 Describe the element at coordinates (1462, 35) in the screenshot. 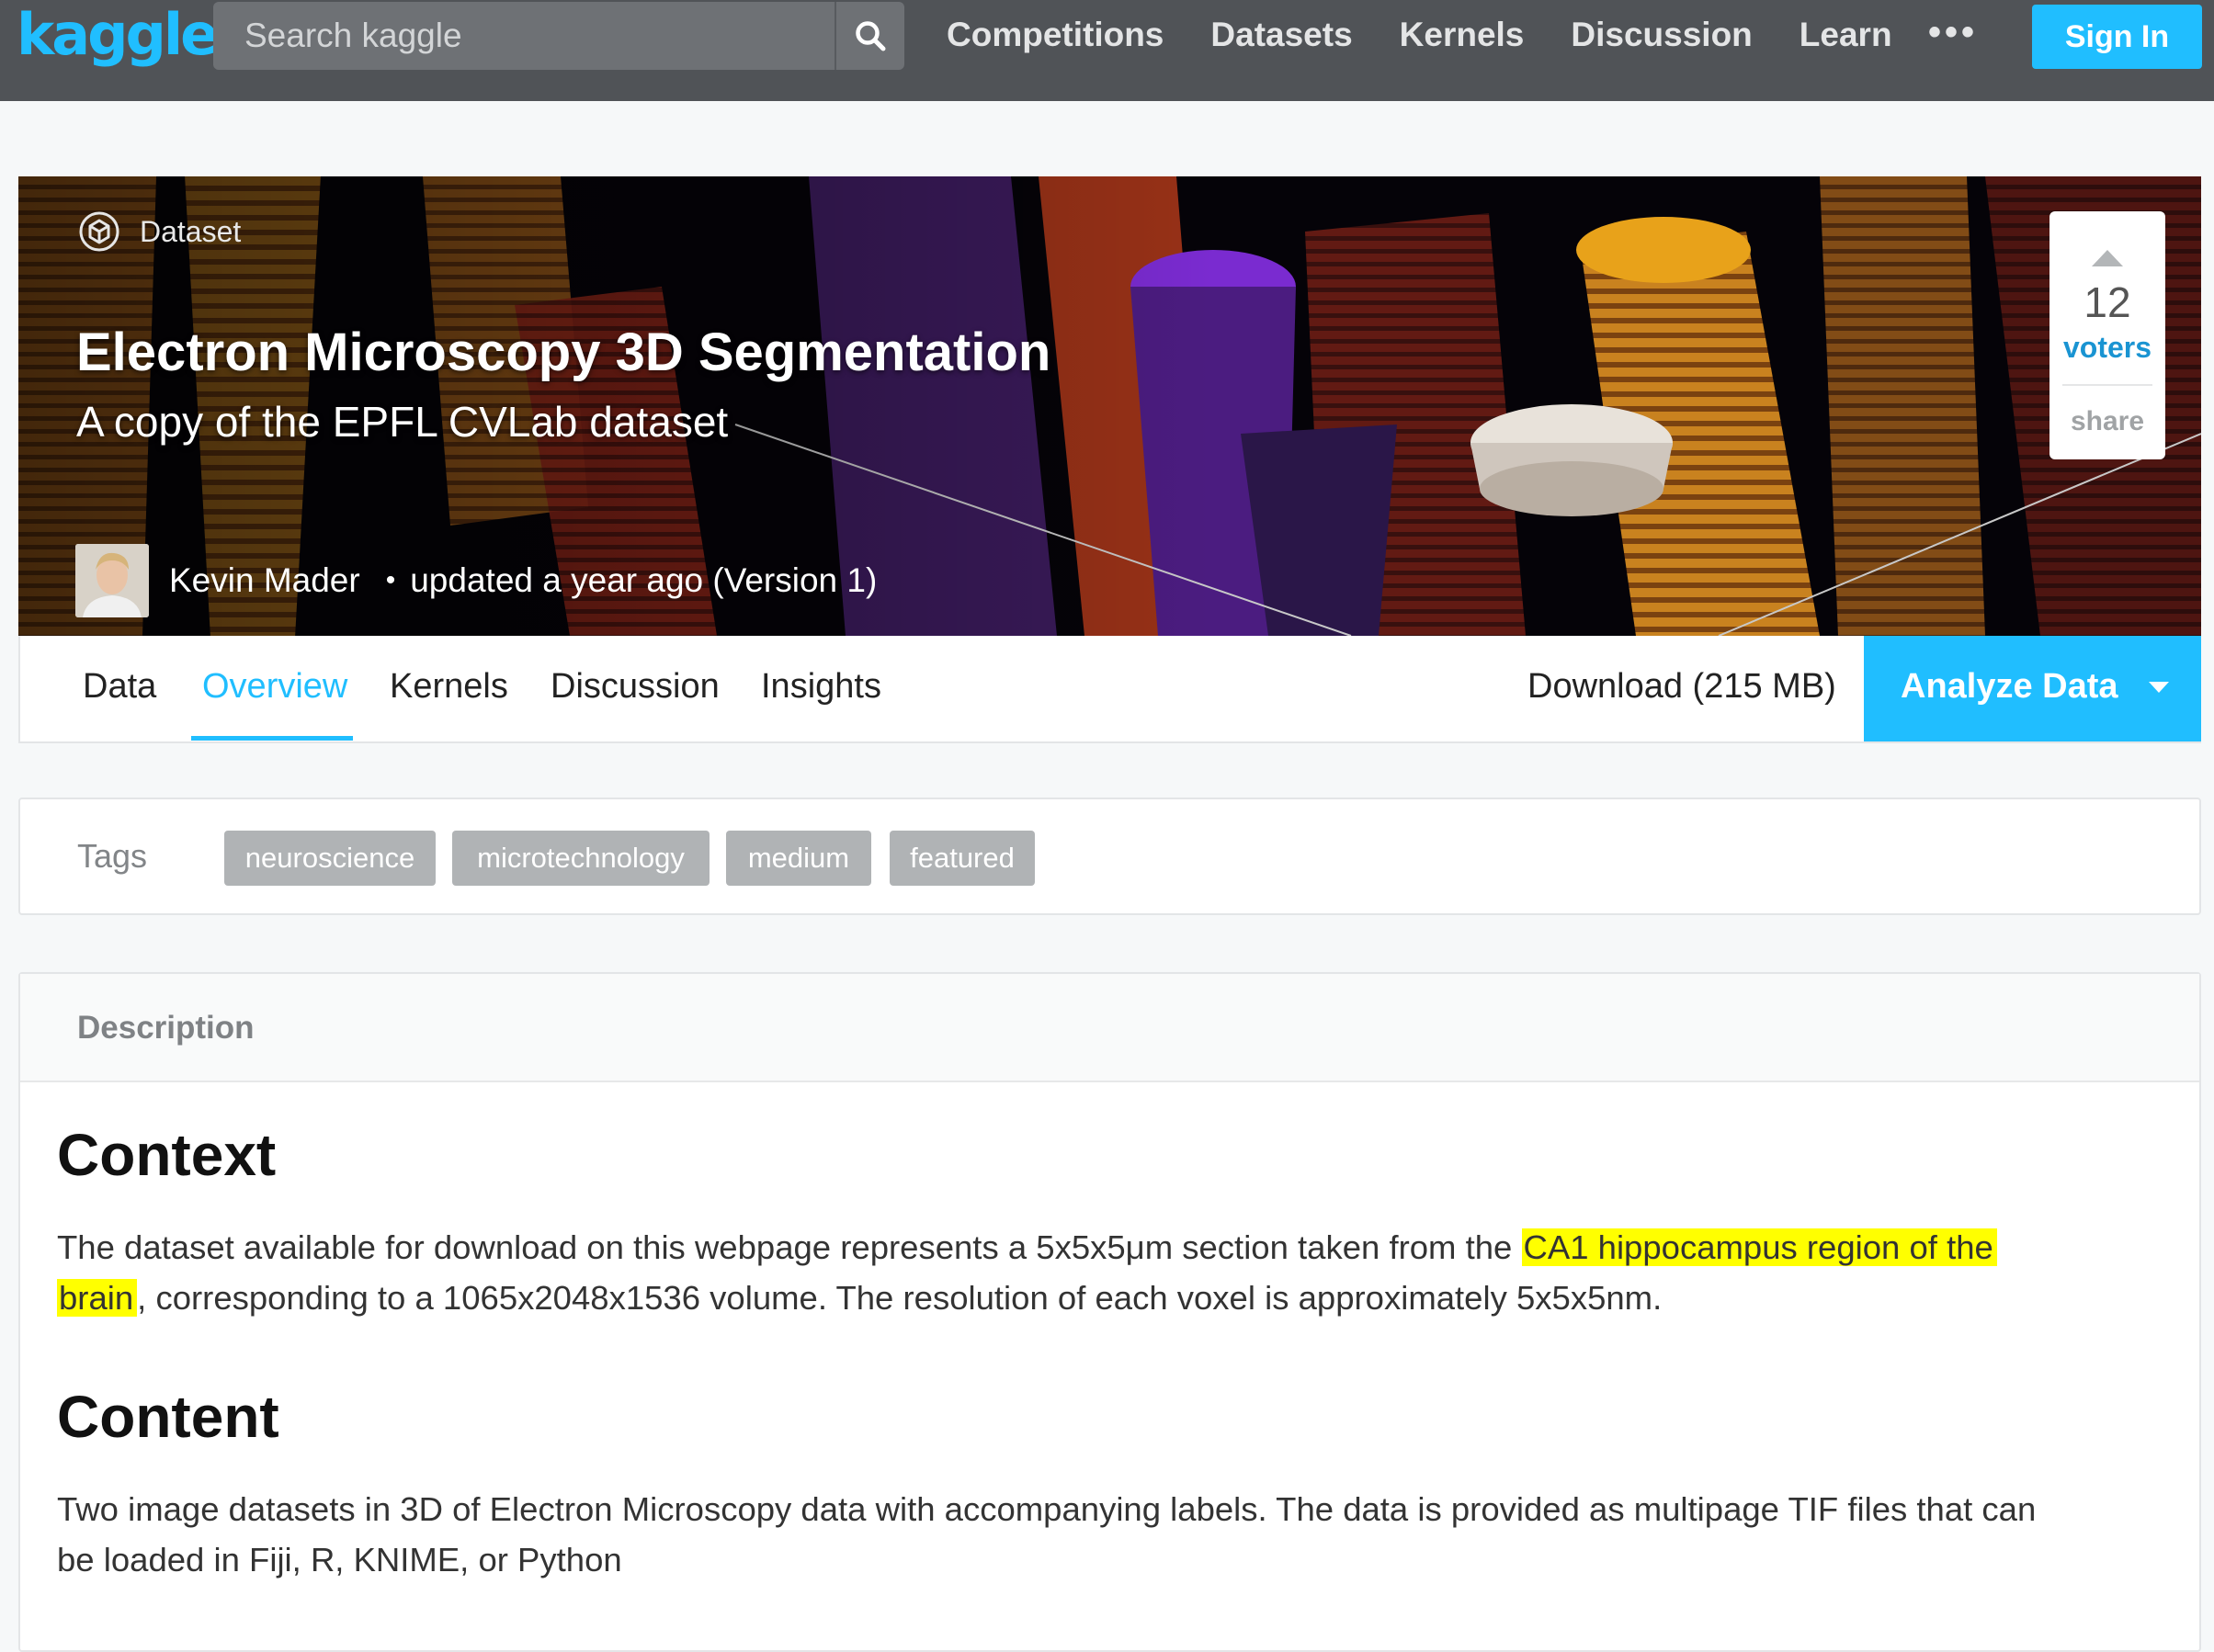

I see `nav-kernels: Kernels` at that location.